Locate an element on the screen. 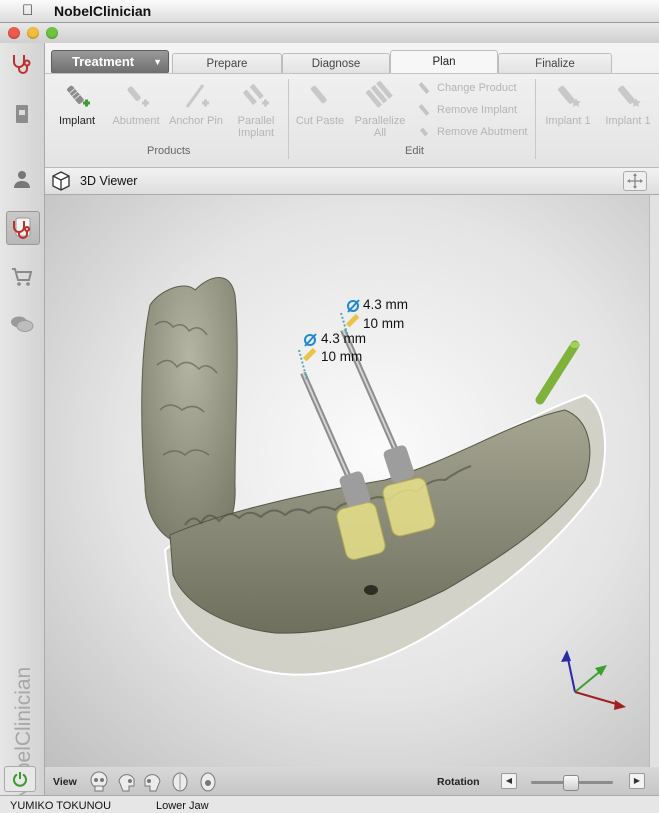  chat-icon is located at coordinates (22, 324).